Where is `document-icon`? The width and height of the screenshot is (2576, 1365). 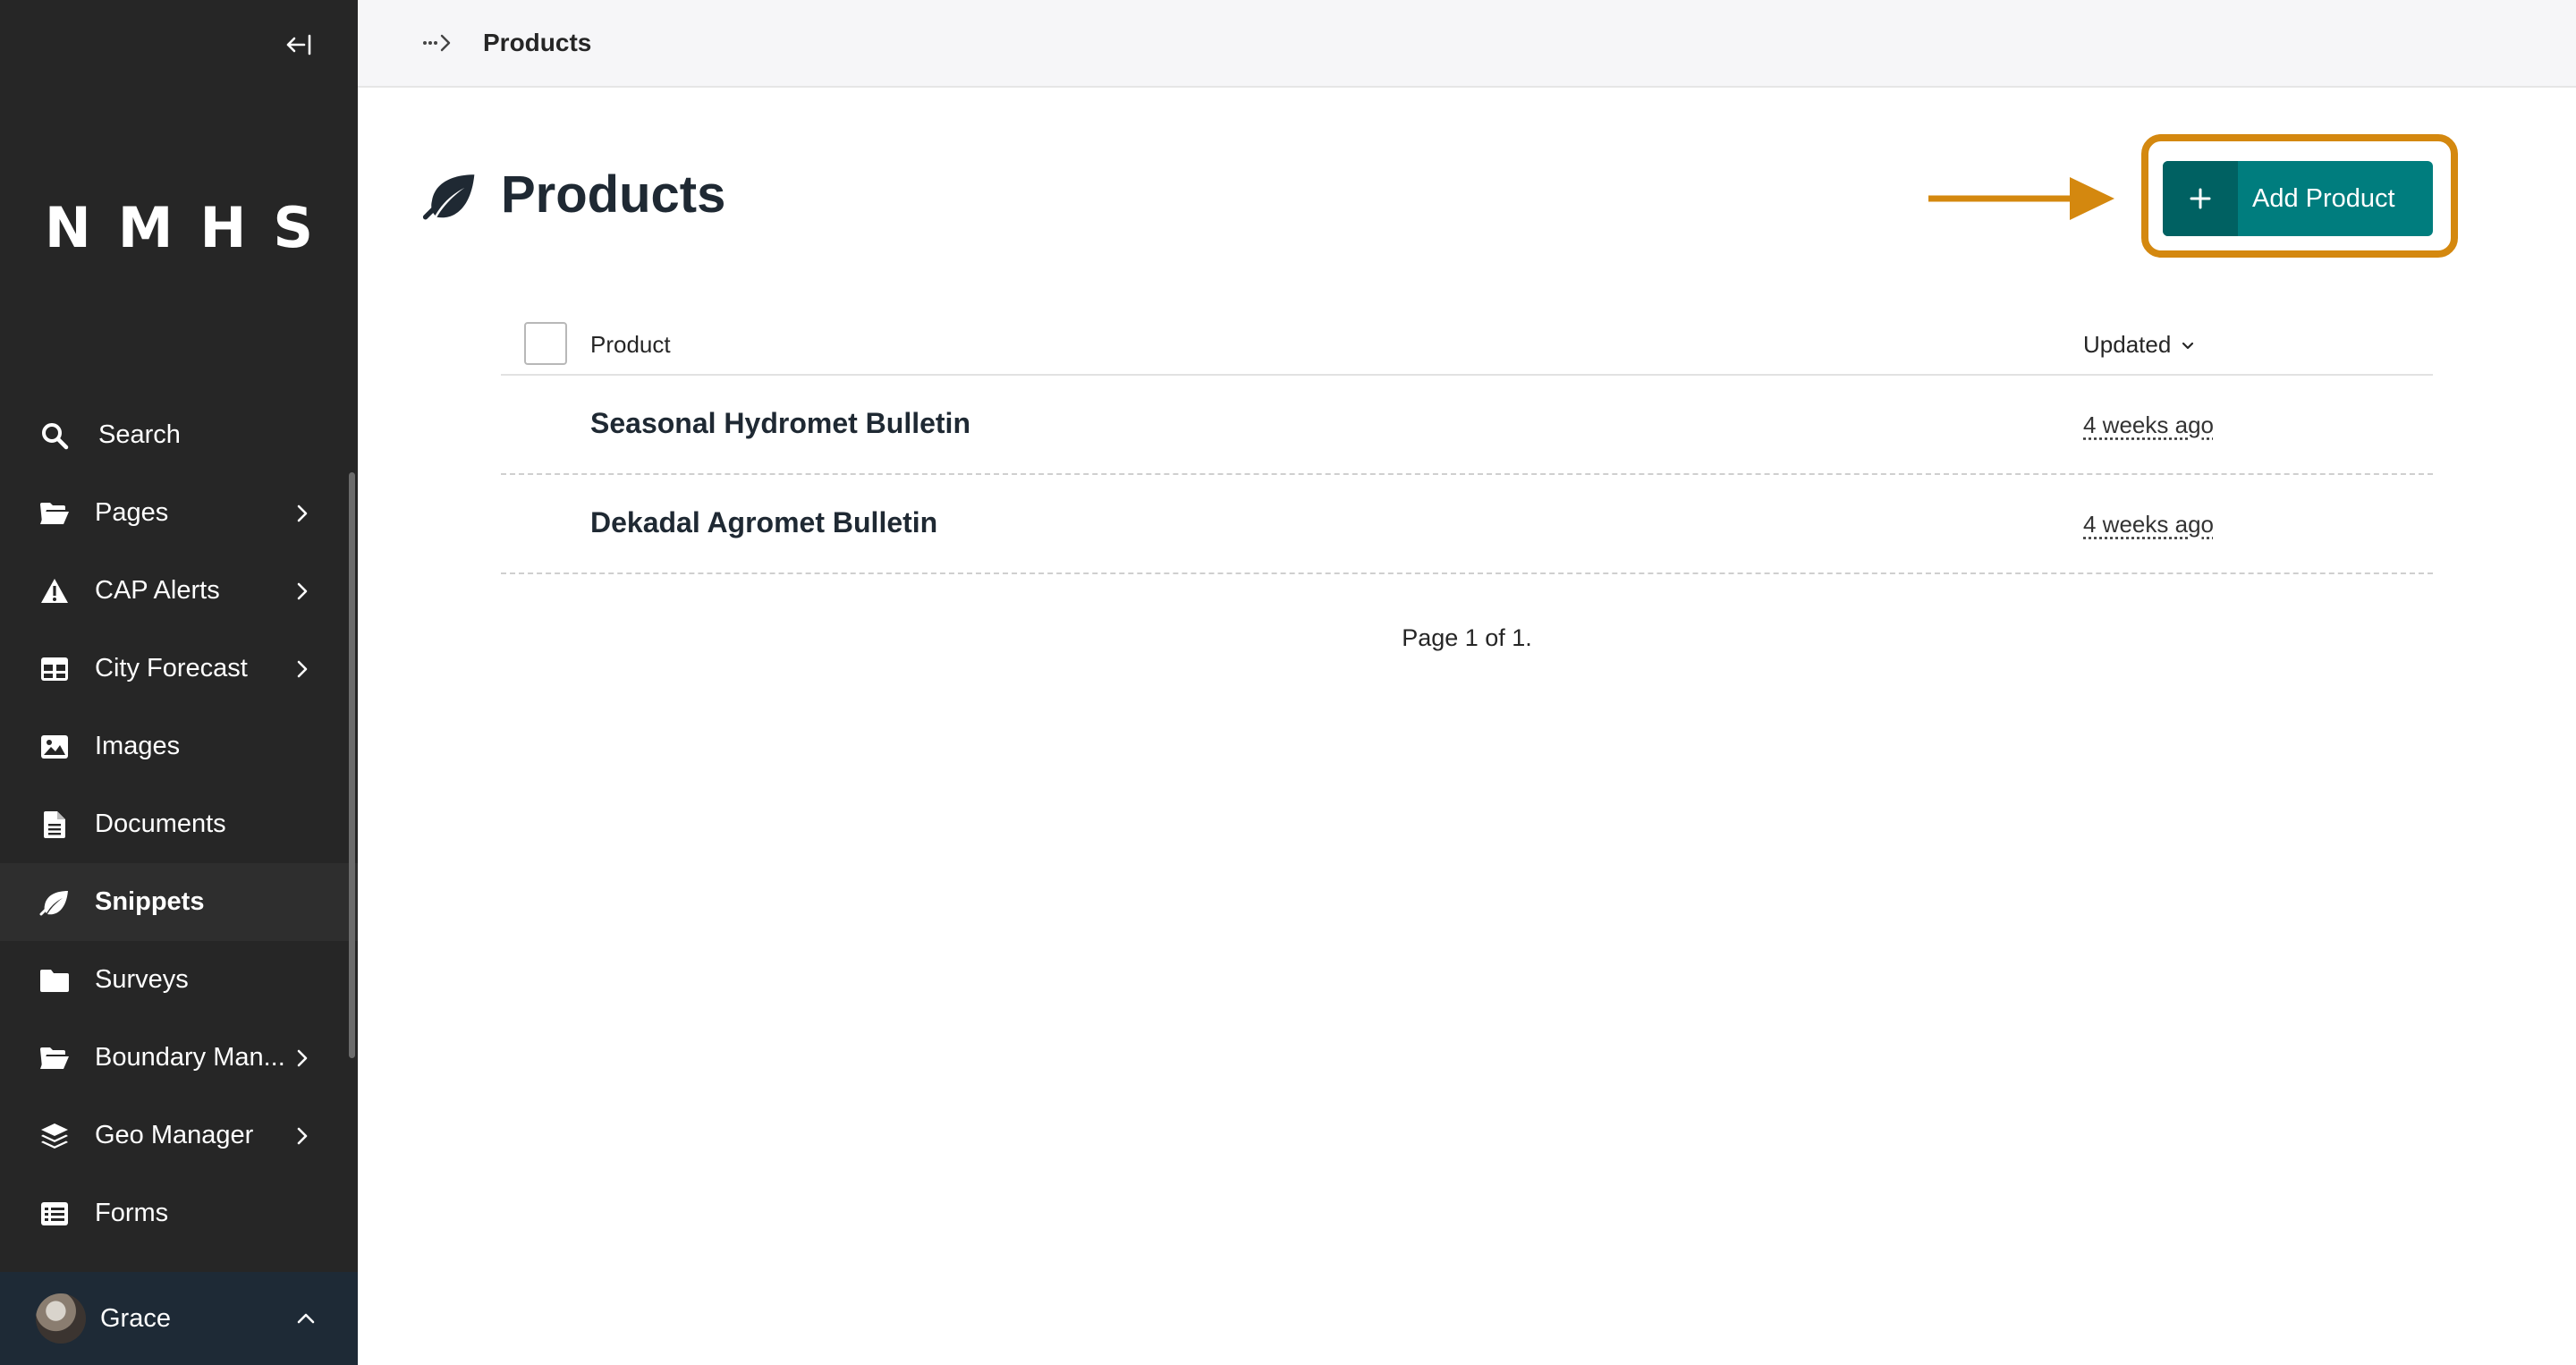
document-icon is located at coordinates (55, 825).